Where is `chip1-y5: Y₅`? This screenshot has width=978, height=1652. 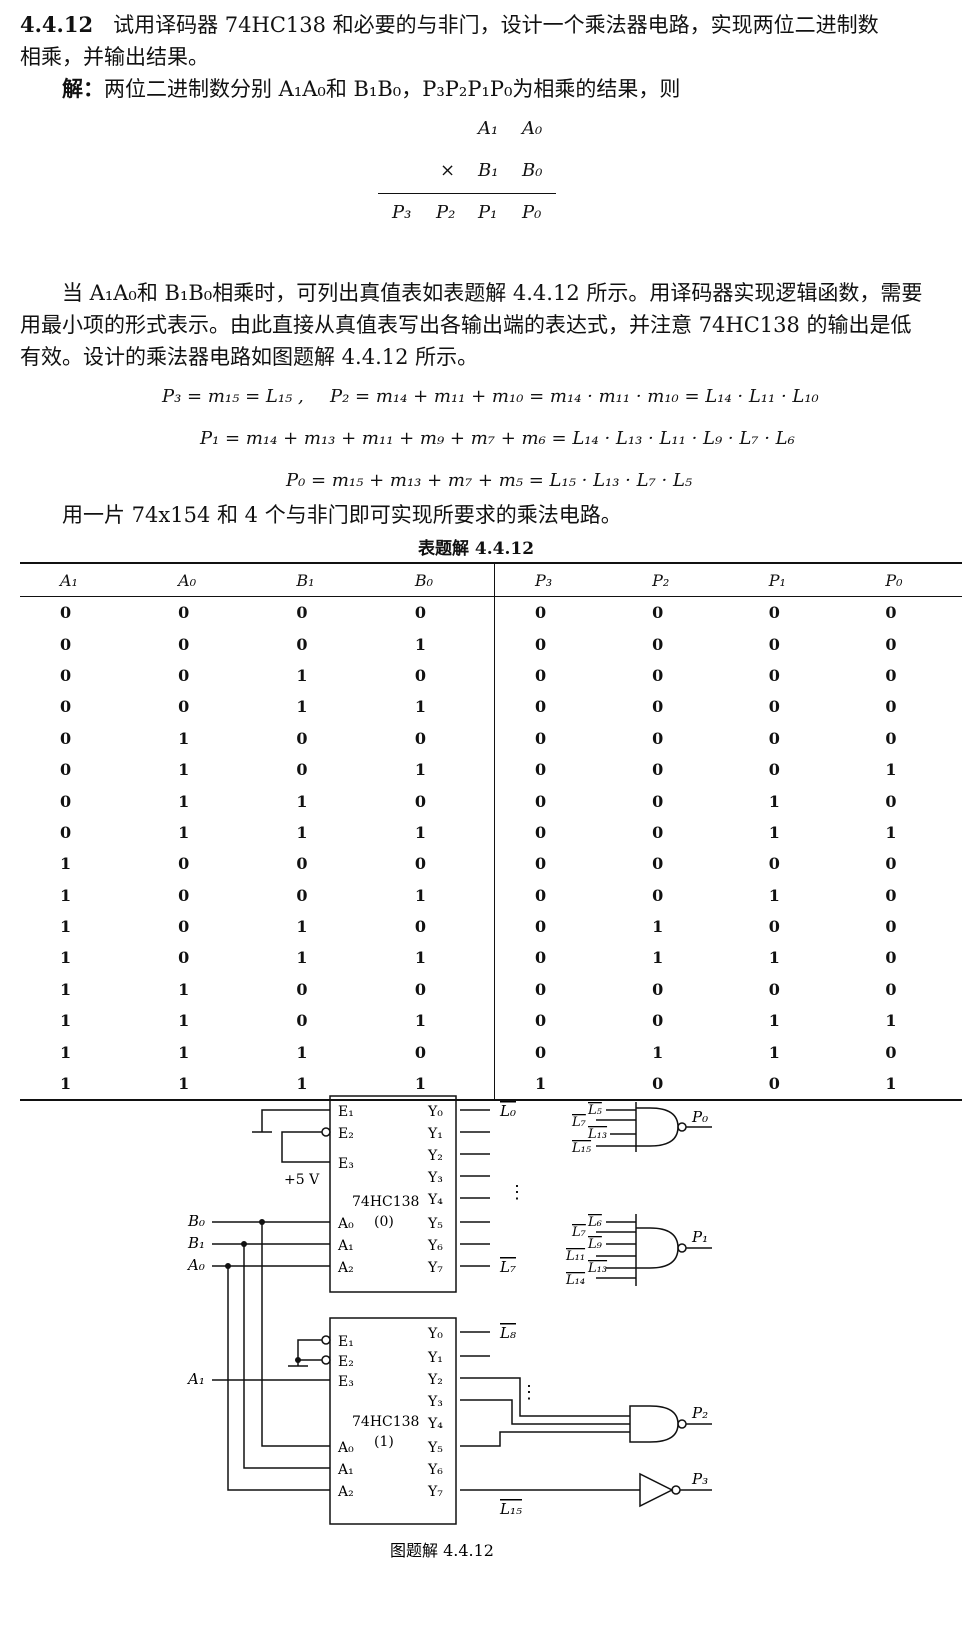
chip1-y5: Y₅ is located at coordinates (435, 1448).